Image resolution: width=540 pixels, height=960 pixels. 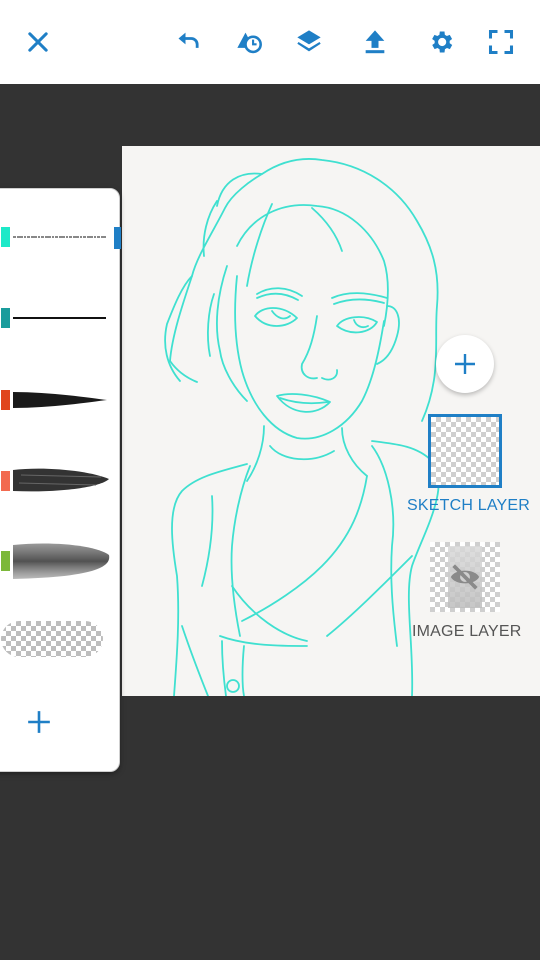 What do you see at coordinates (249, 42) in the screenshot?
I see `shape-icon` at bounding box center [249, 42].